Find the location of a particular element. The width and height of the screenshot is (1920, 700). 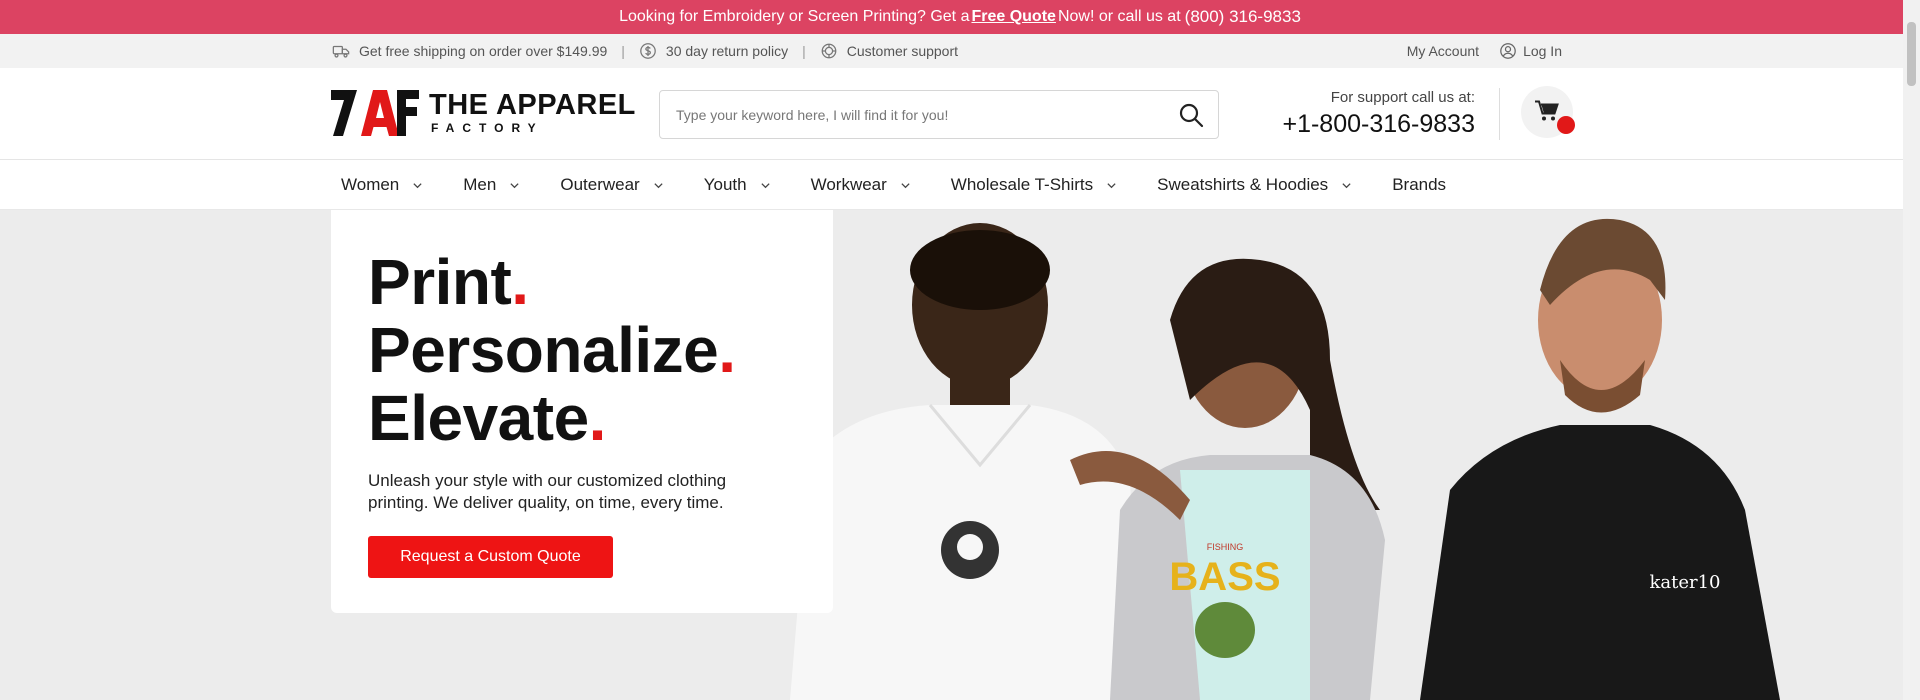

customer-support-link: Customer support is located at coordinates (889, 51).